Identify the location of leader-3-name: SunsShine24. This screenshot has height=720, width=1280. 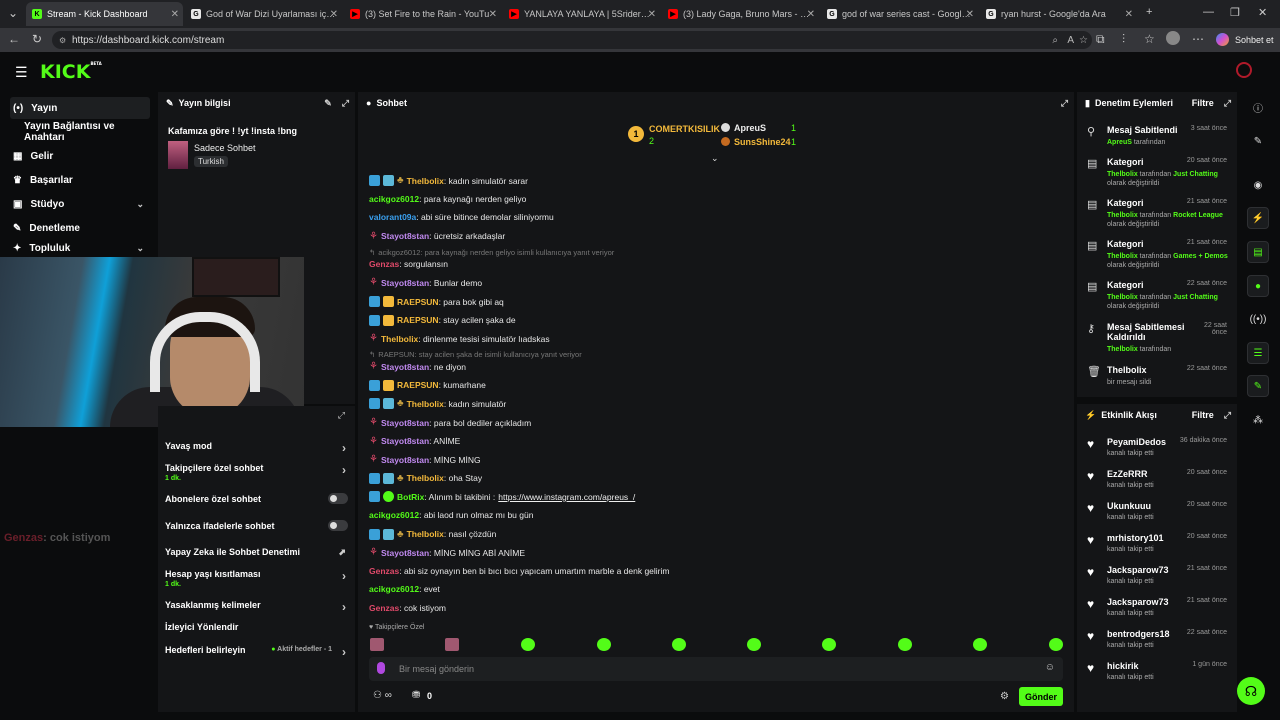
(762, 142).